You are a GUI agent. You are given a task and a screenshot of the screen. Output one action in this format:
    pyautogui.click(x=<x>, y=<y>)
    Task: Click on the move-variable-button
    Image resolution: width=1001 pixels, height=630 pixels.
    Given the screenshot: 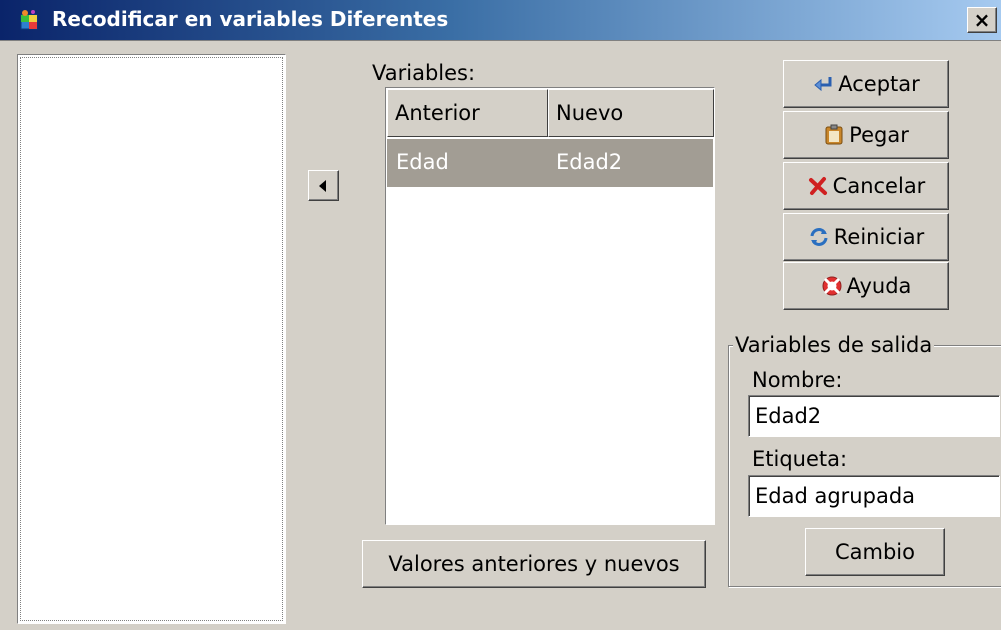 What is the action you would take?
    pyautogui.click(x=323, y=185)
    